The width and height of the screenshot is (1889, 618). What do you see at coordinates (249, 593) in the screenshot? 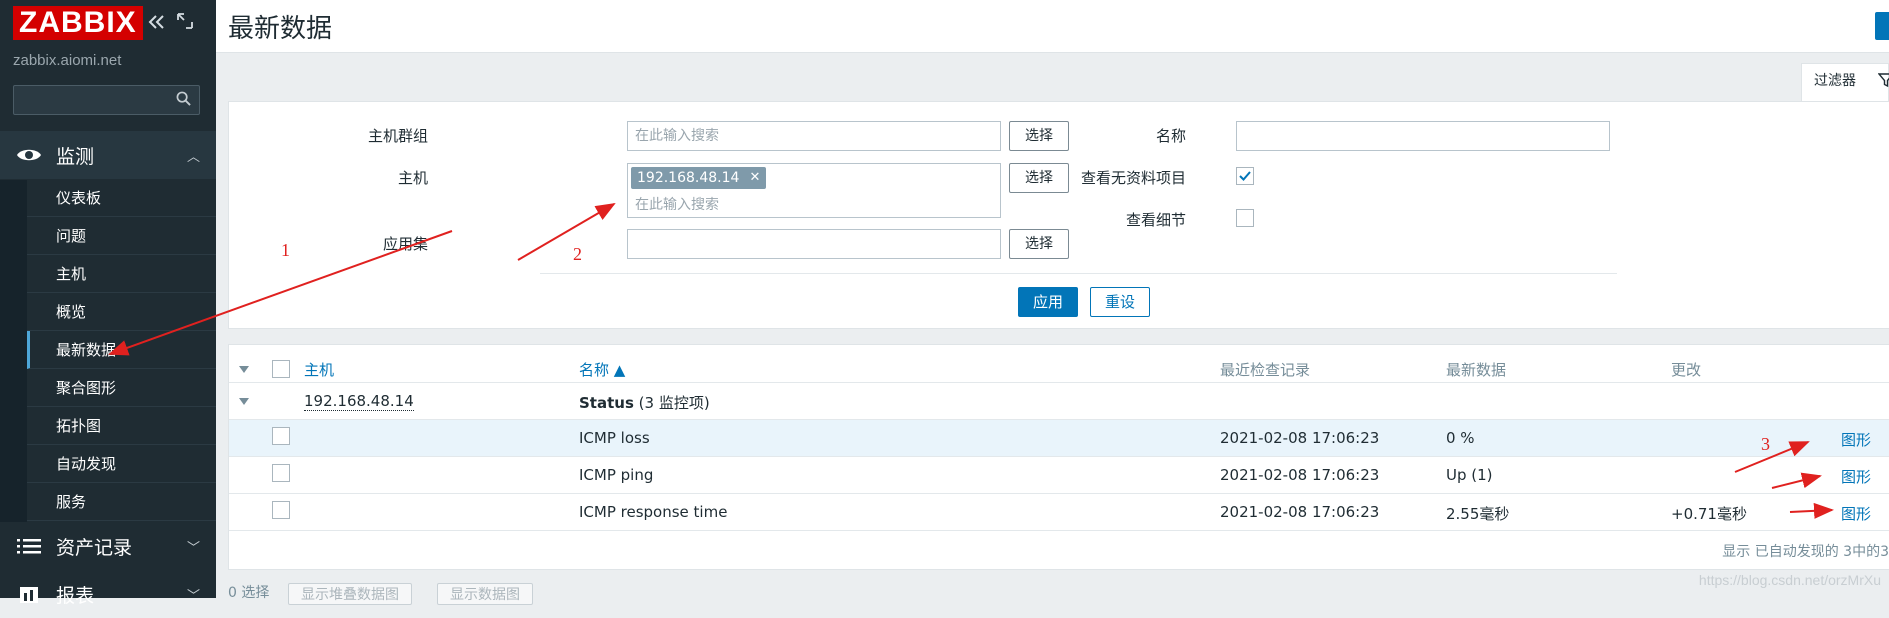
I see `selected-count: 0 选择` at bounding box center [249, 593].